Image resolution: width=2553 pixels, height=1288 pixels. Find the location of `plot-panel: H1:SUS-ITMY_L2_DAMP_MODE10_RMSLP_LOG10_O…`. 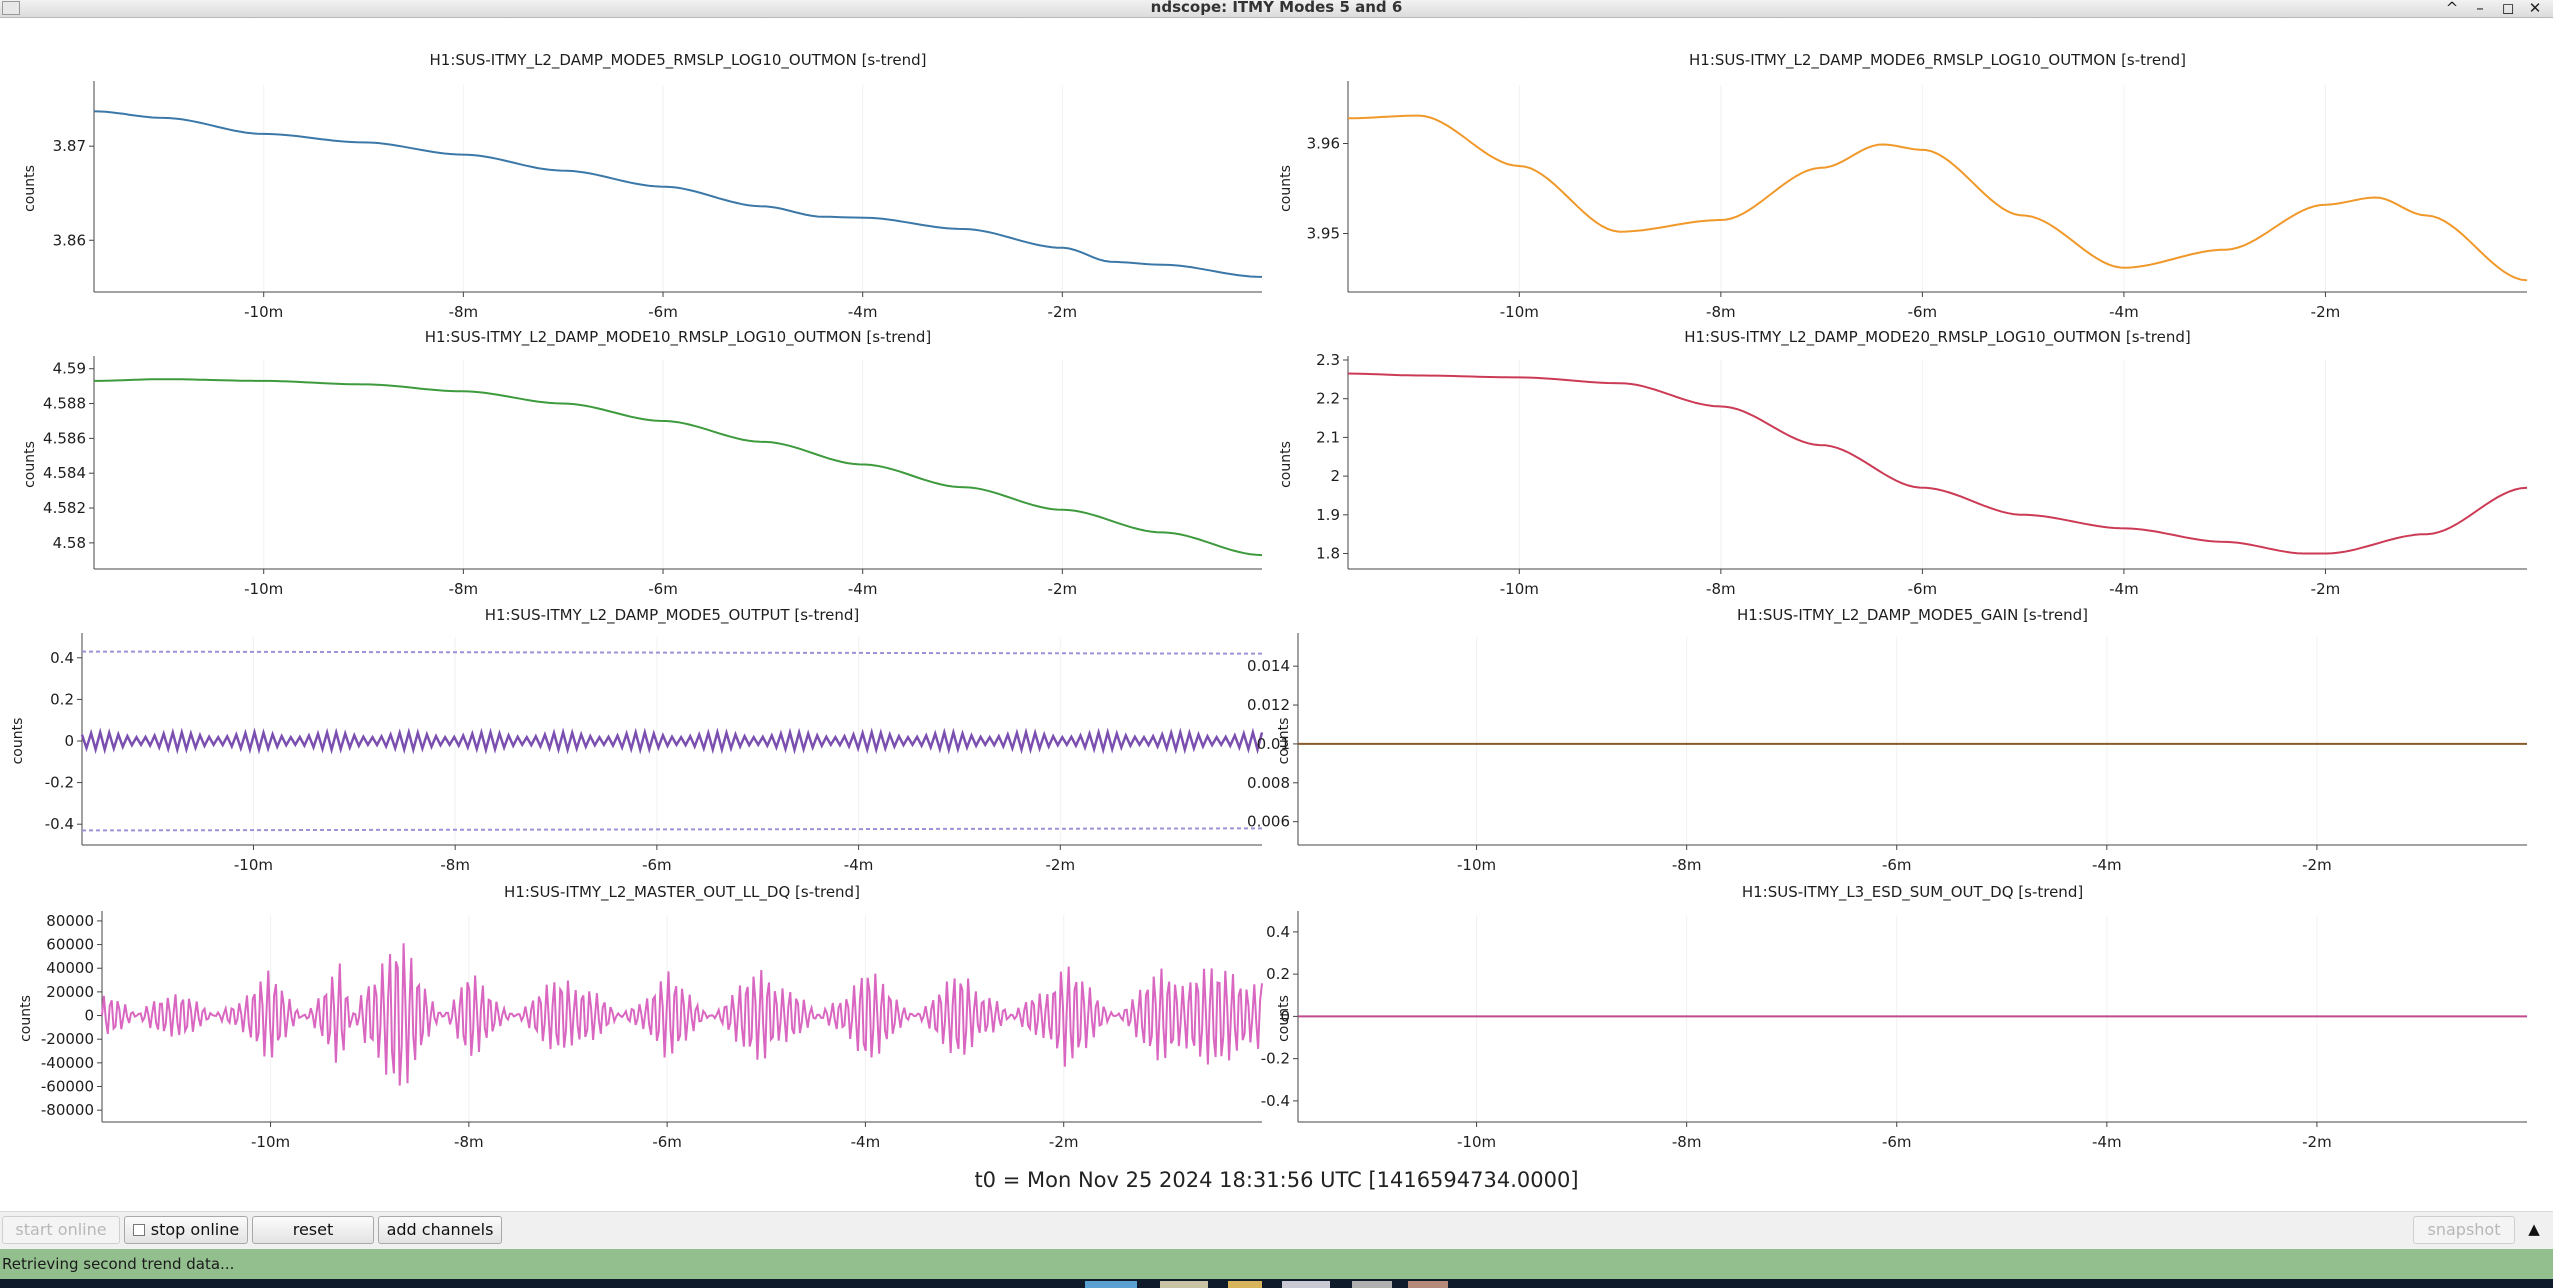

plot-panel: H1:SUS-ITMY_L2_DAMP_MODE10_RMSLP_LOG10_O… is located at coordinates (642, 463).